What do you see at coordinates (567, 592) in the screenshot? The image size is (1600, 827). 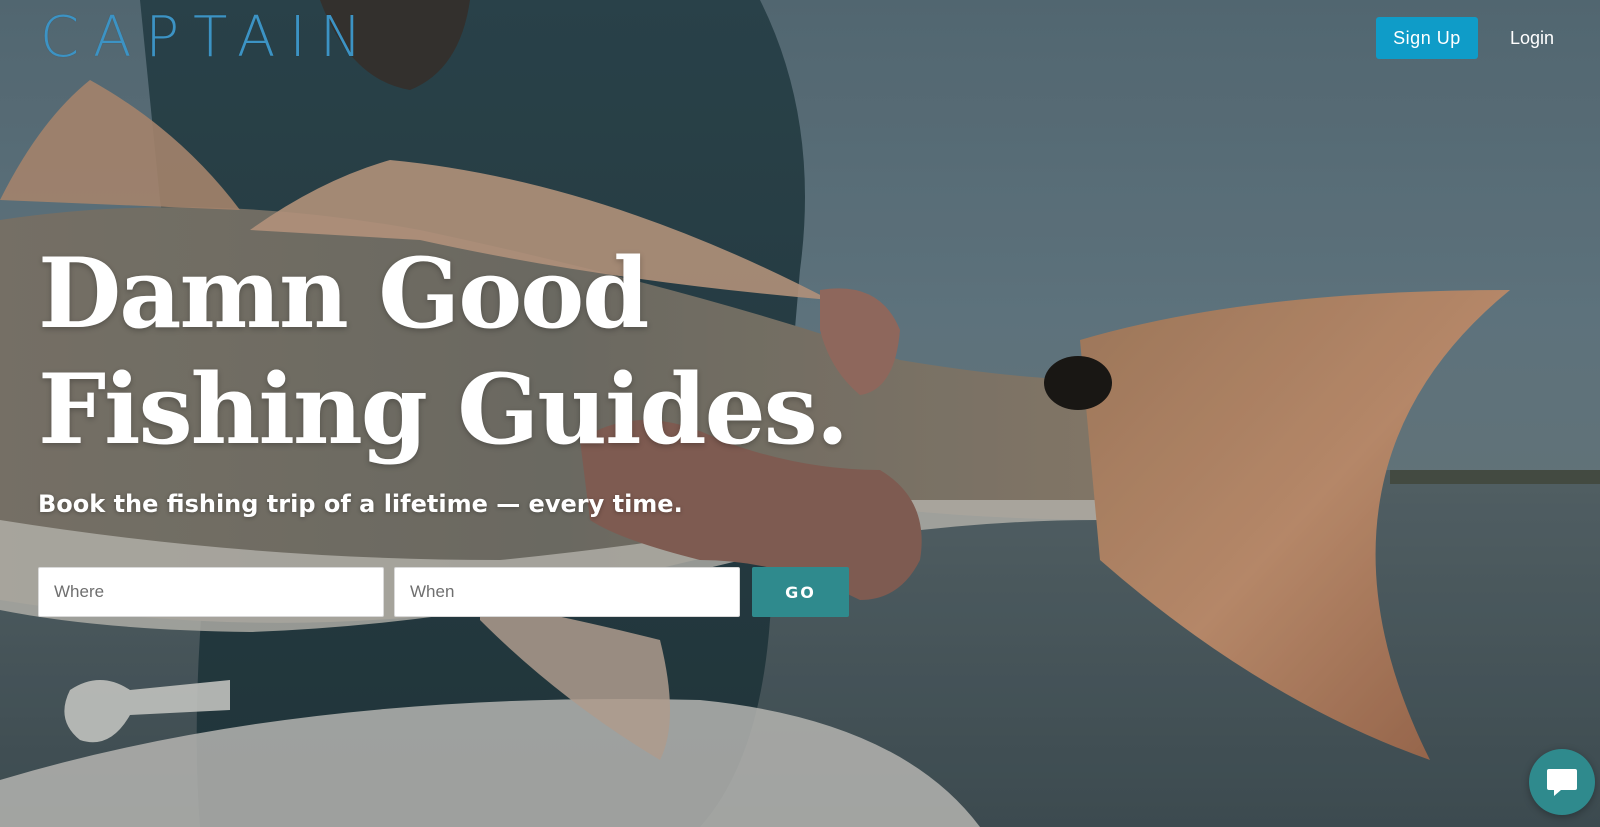 I see `when-input` at bounding box center [567, 592].